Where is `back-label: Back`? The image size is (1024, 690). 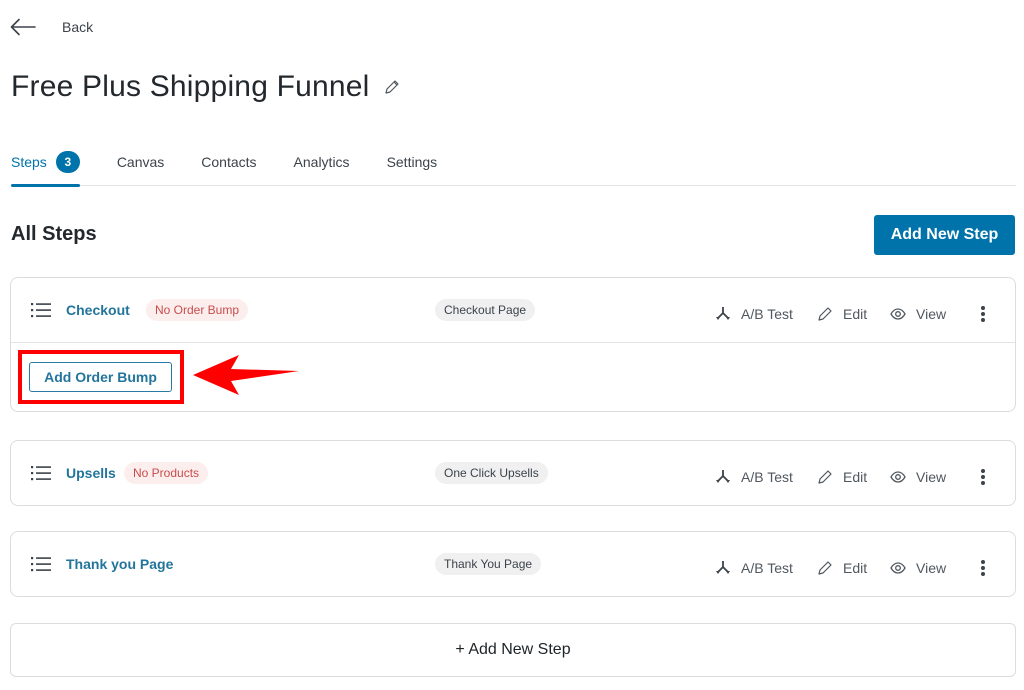 back-label: Back is located at coordinates (78, 27).